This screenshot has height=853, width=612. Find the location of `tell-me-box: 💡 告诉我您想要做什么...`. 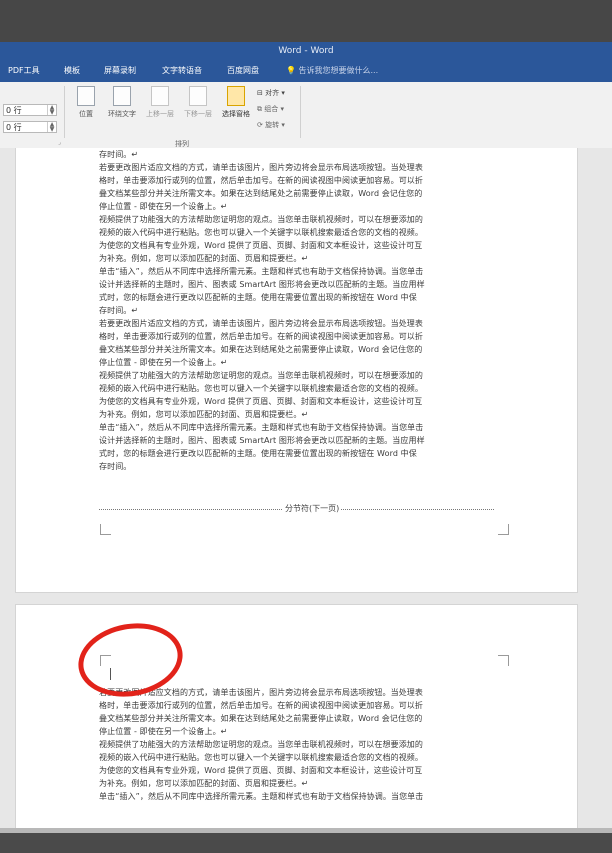

tell-me-box: 💡 告诉我您想要做什么... is located at coordinates (332, 70).